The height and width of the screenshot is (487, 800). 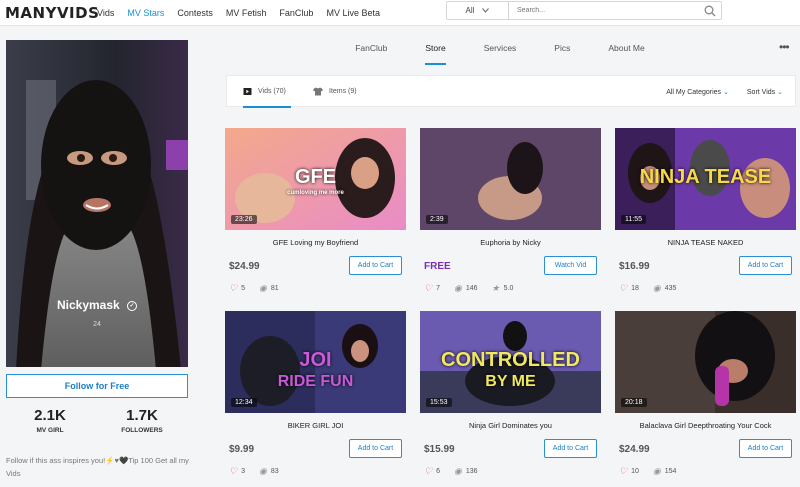 What do you see at coordinates (438, 288) in the screenshot?
I see `likes-count: 7` at bounding box center [438, 288].